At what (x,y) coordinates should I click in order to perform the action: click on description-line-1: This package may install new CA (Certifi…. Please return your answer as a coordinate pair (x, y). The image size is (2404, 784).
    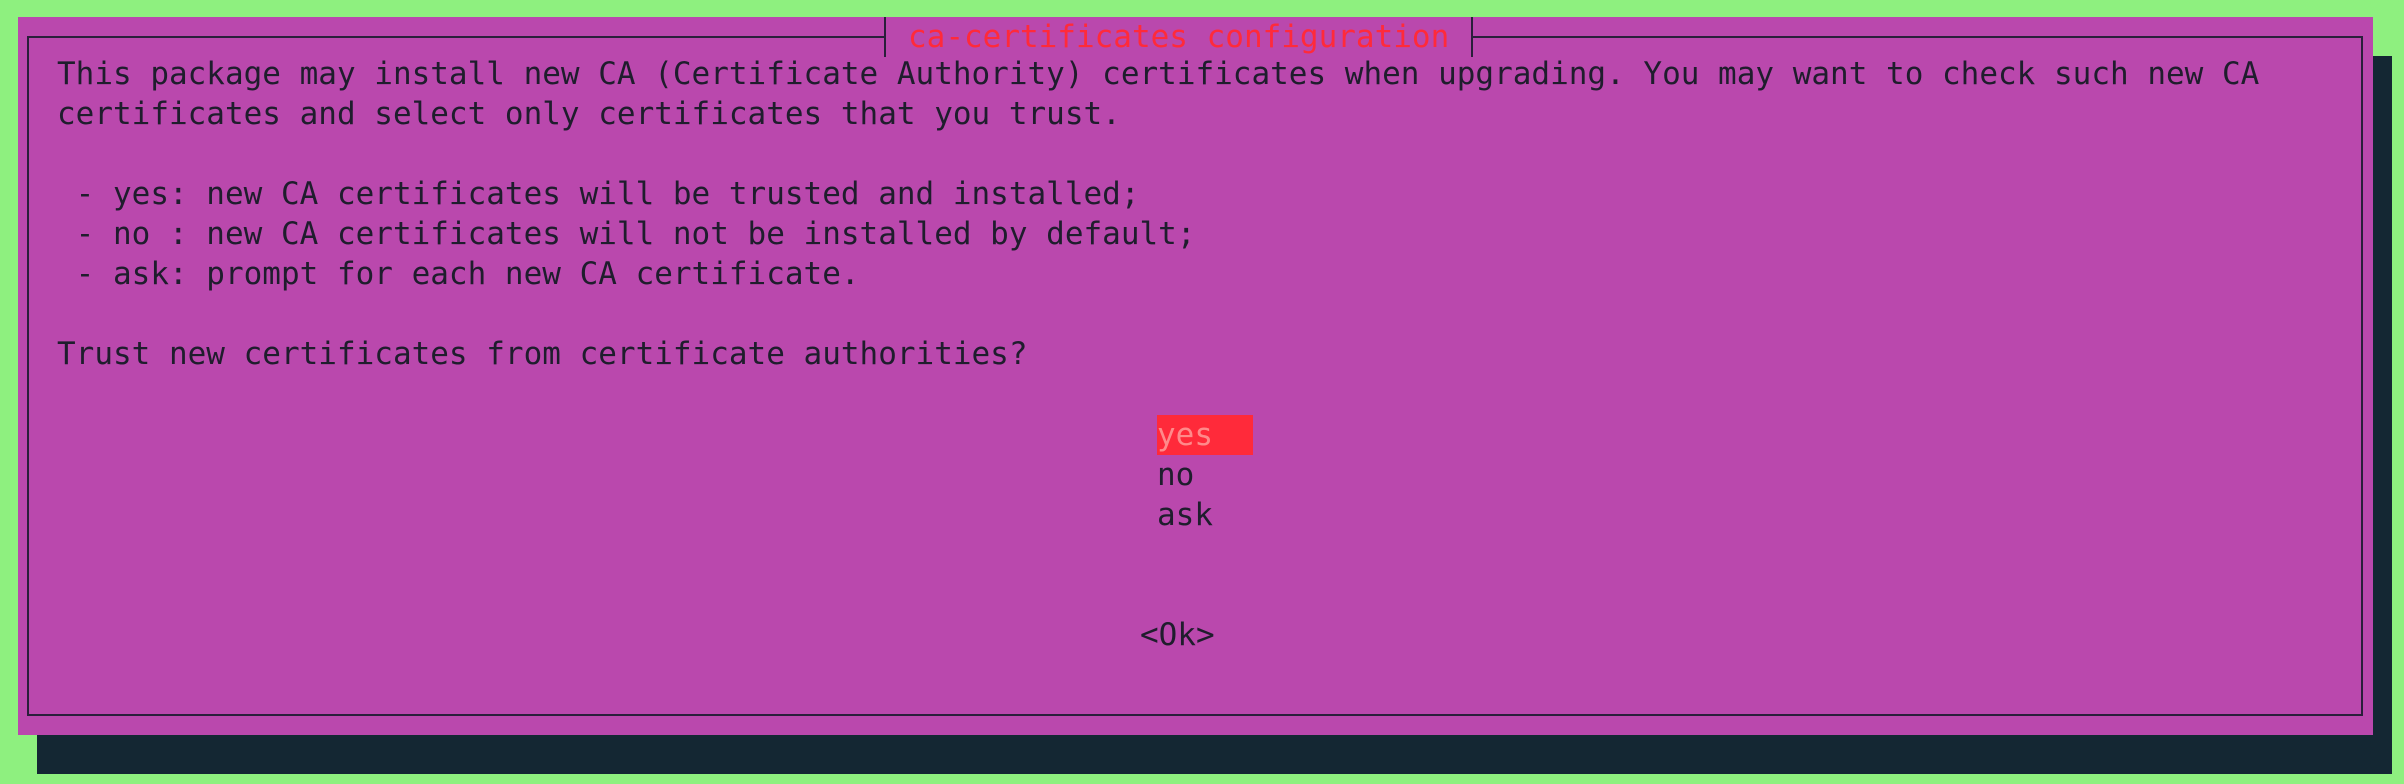
    Looking at the image, I should click on (1158, 74).